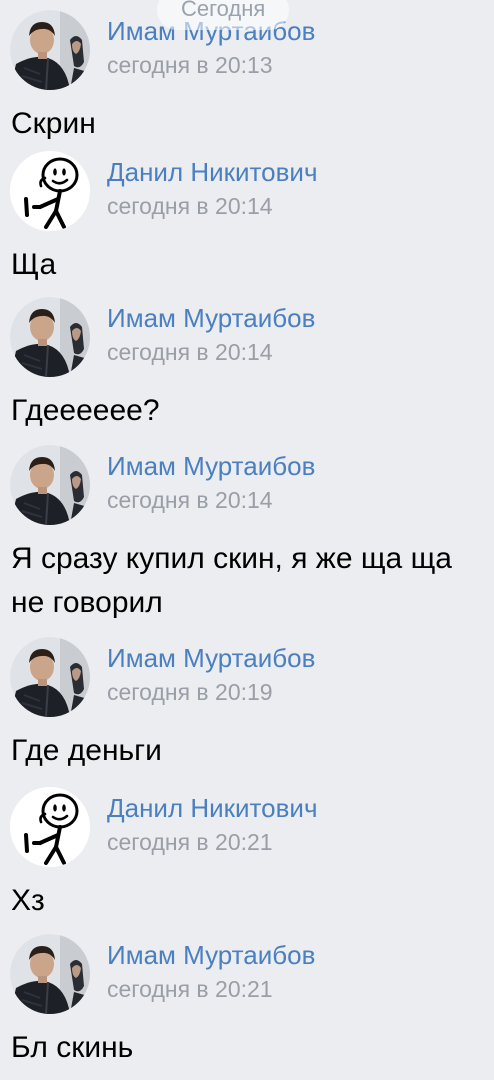 This screenshot has width=494, height=1080. I want to click on message-time: сегодня в 20:13, so click(190, 65).